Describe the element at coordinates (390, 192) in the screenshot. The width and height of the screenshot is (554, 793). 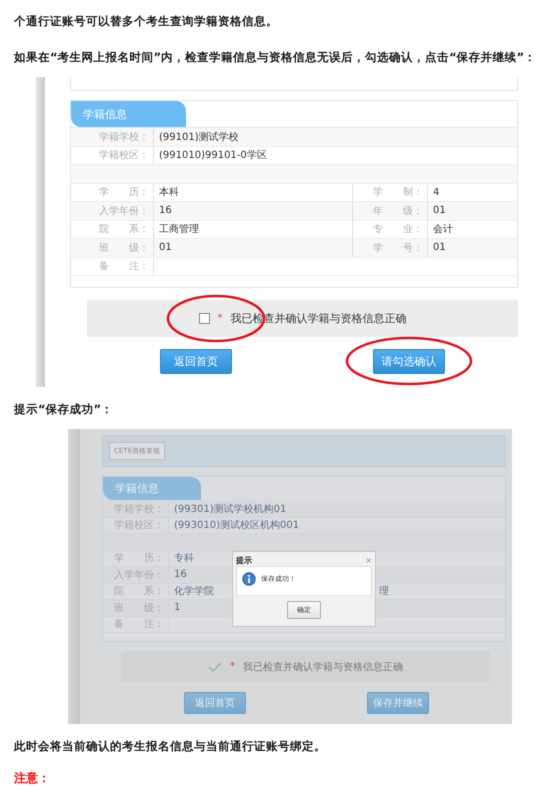
I see `field-label: 学 制：` at that location.